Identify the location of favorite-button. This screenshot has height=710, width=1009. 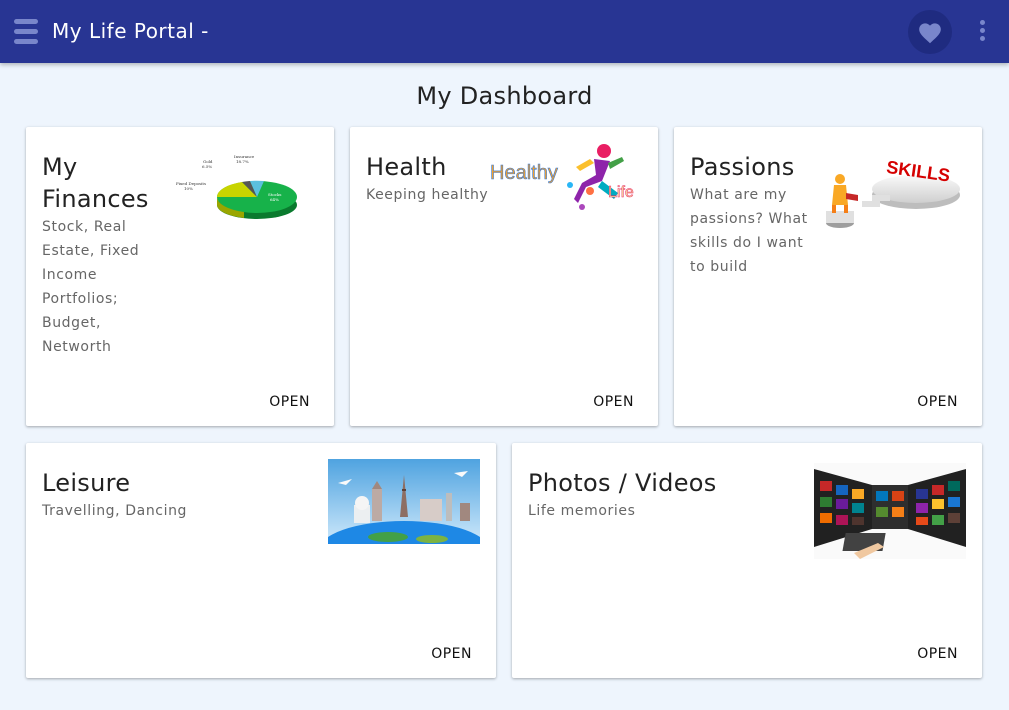
(930, 32).